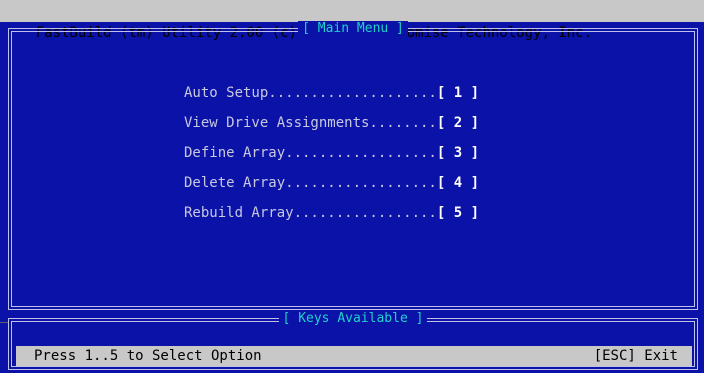 This screenshot has width=704, height=373. What do you see at coordinates (354, 356) in the screenshot?
I see `status-bar: Press 1..5 to Select Option [ESC] Exit` at bounding box center [354, 356].